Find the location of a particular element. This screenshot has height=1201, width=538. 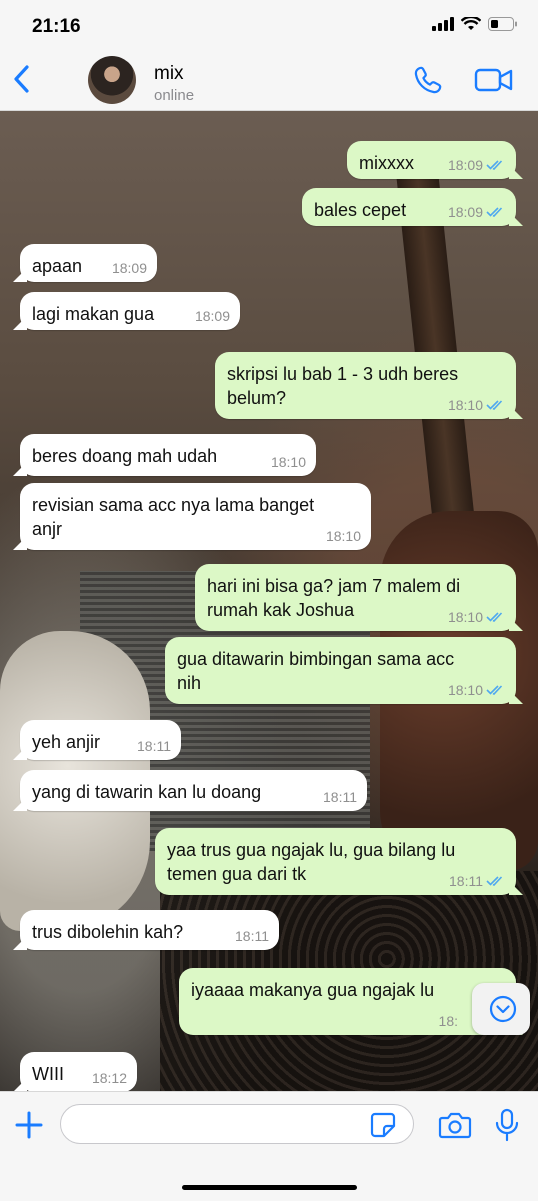

contact-status: online is located at coordinates (174, 95).